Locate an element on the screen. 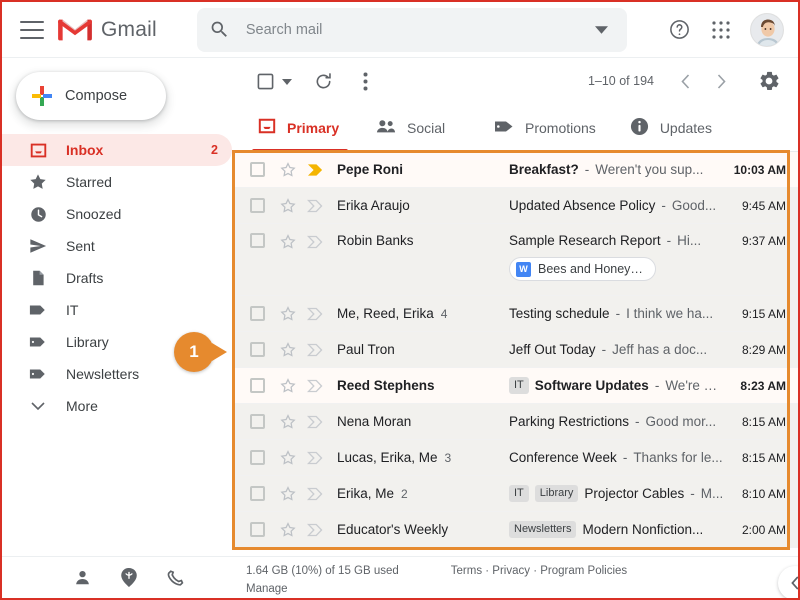  chat-icon is located at coordinates (129, 580).